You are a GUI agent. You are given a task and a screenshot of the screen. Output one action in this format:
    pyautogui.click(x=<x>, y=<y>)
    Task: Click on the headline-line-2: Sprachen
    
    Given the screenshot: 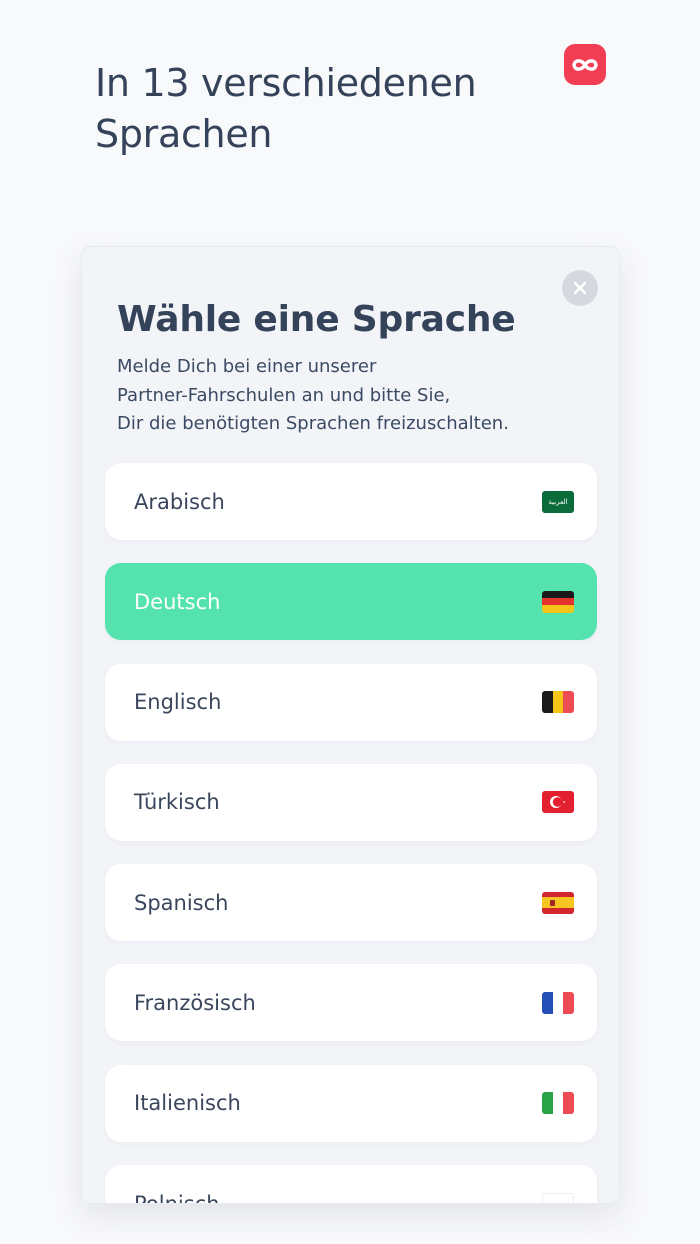 What is the action you would take?
    pyautogui.click(x=184, y=134)
    